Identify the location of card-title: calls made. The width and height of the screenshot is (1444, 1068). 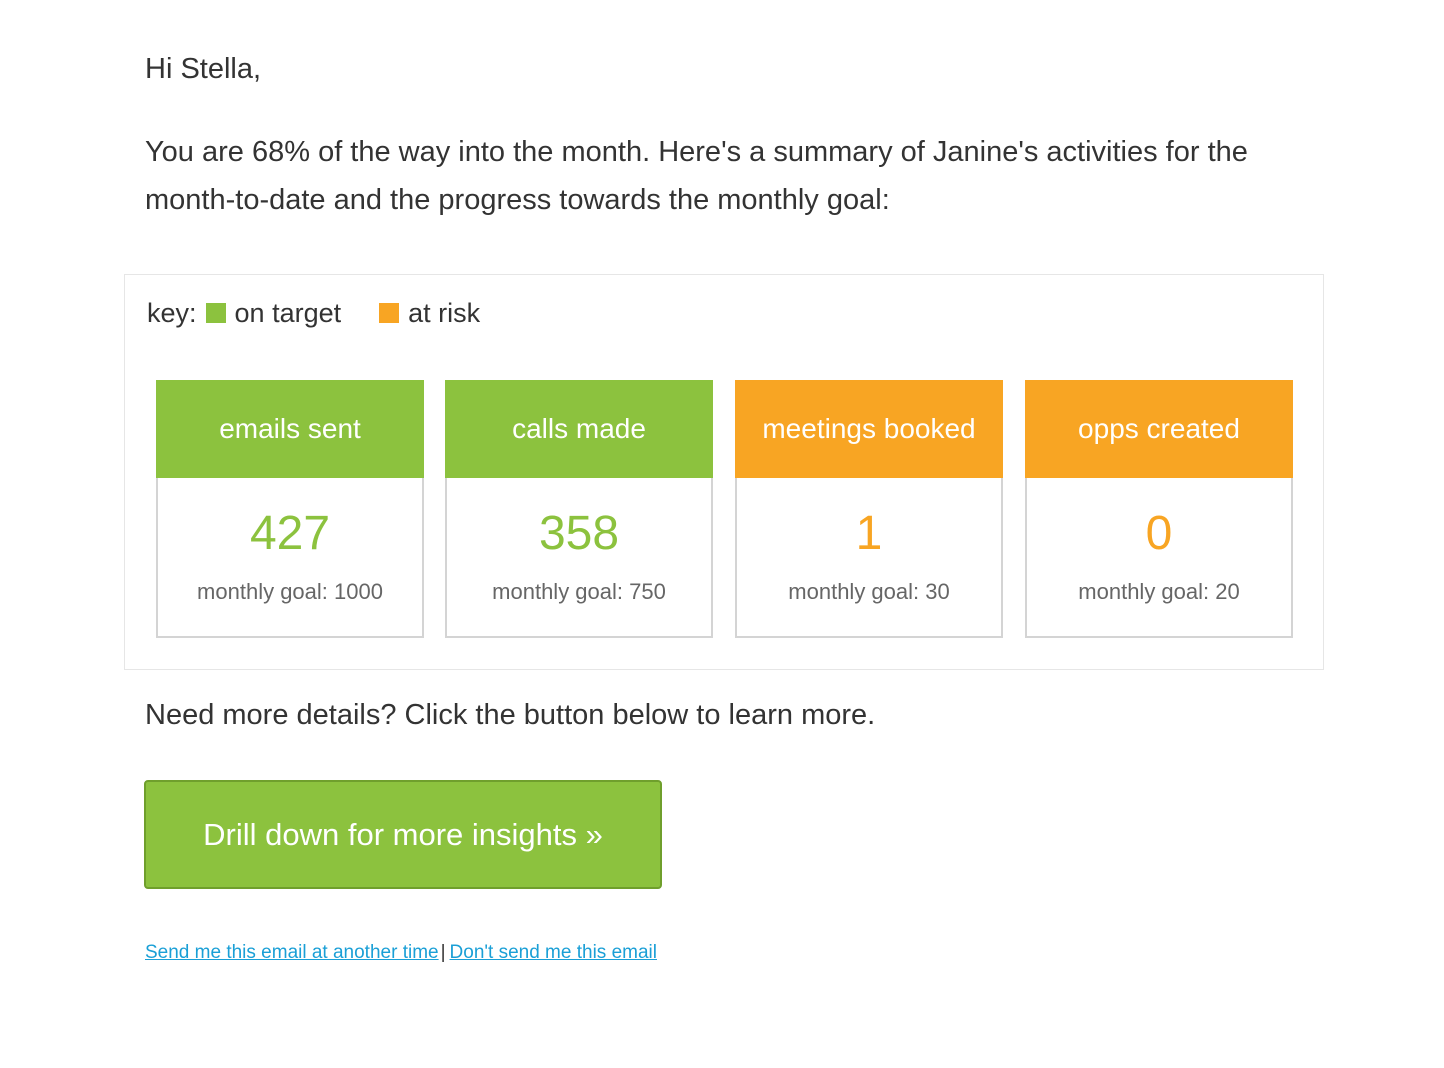
(579, 429).